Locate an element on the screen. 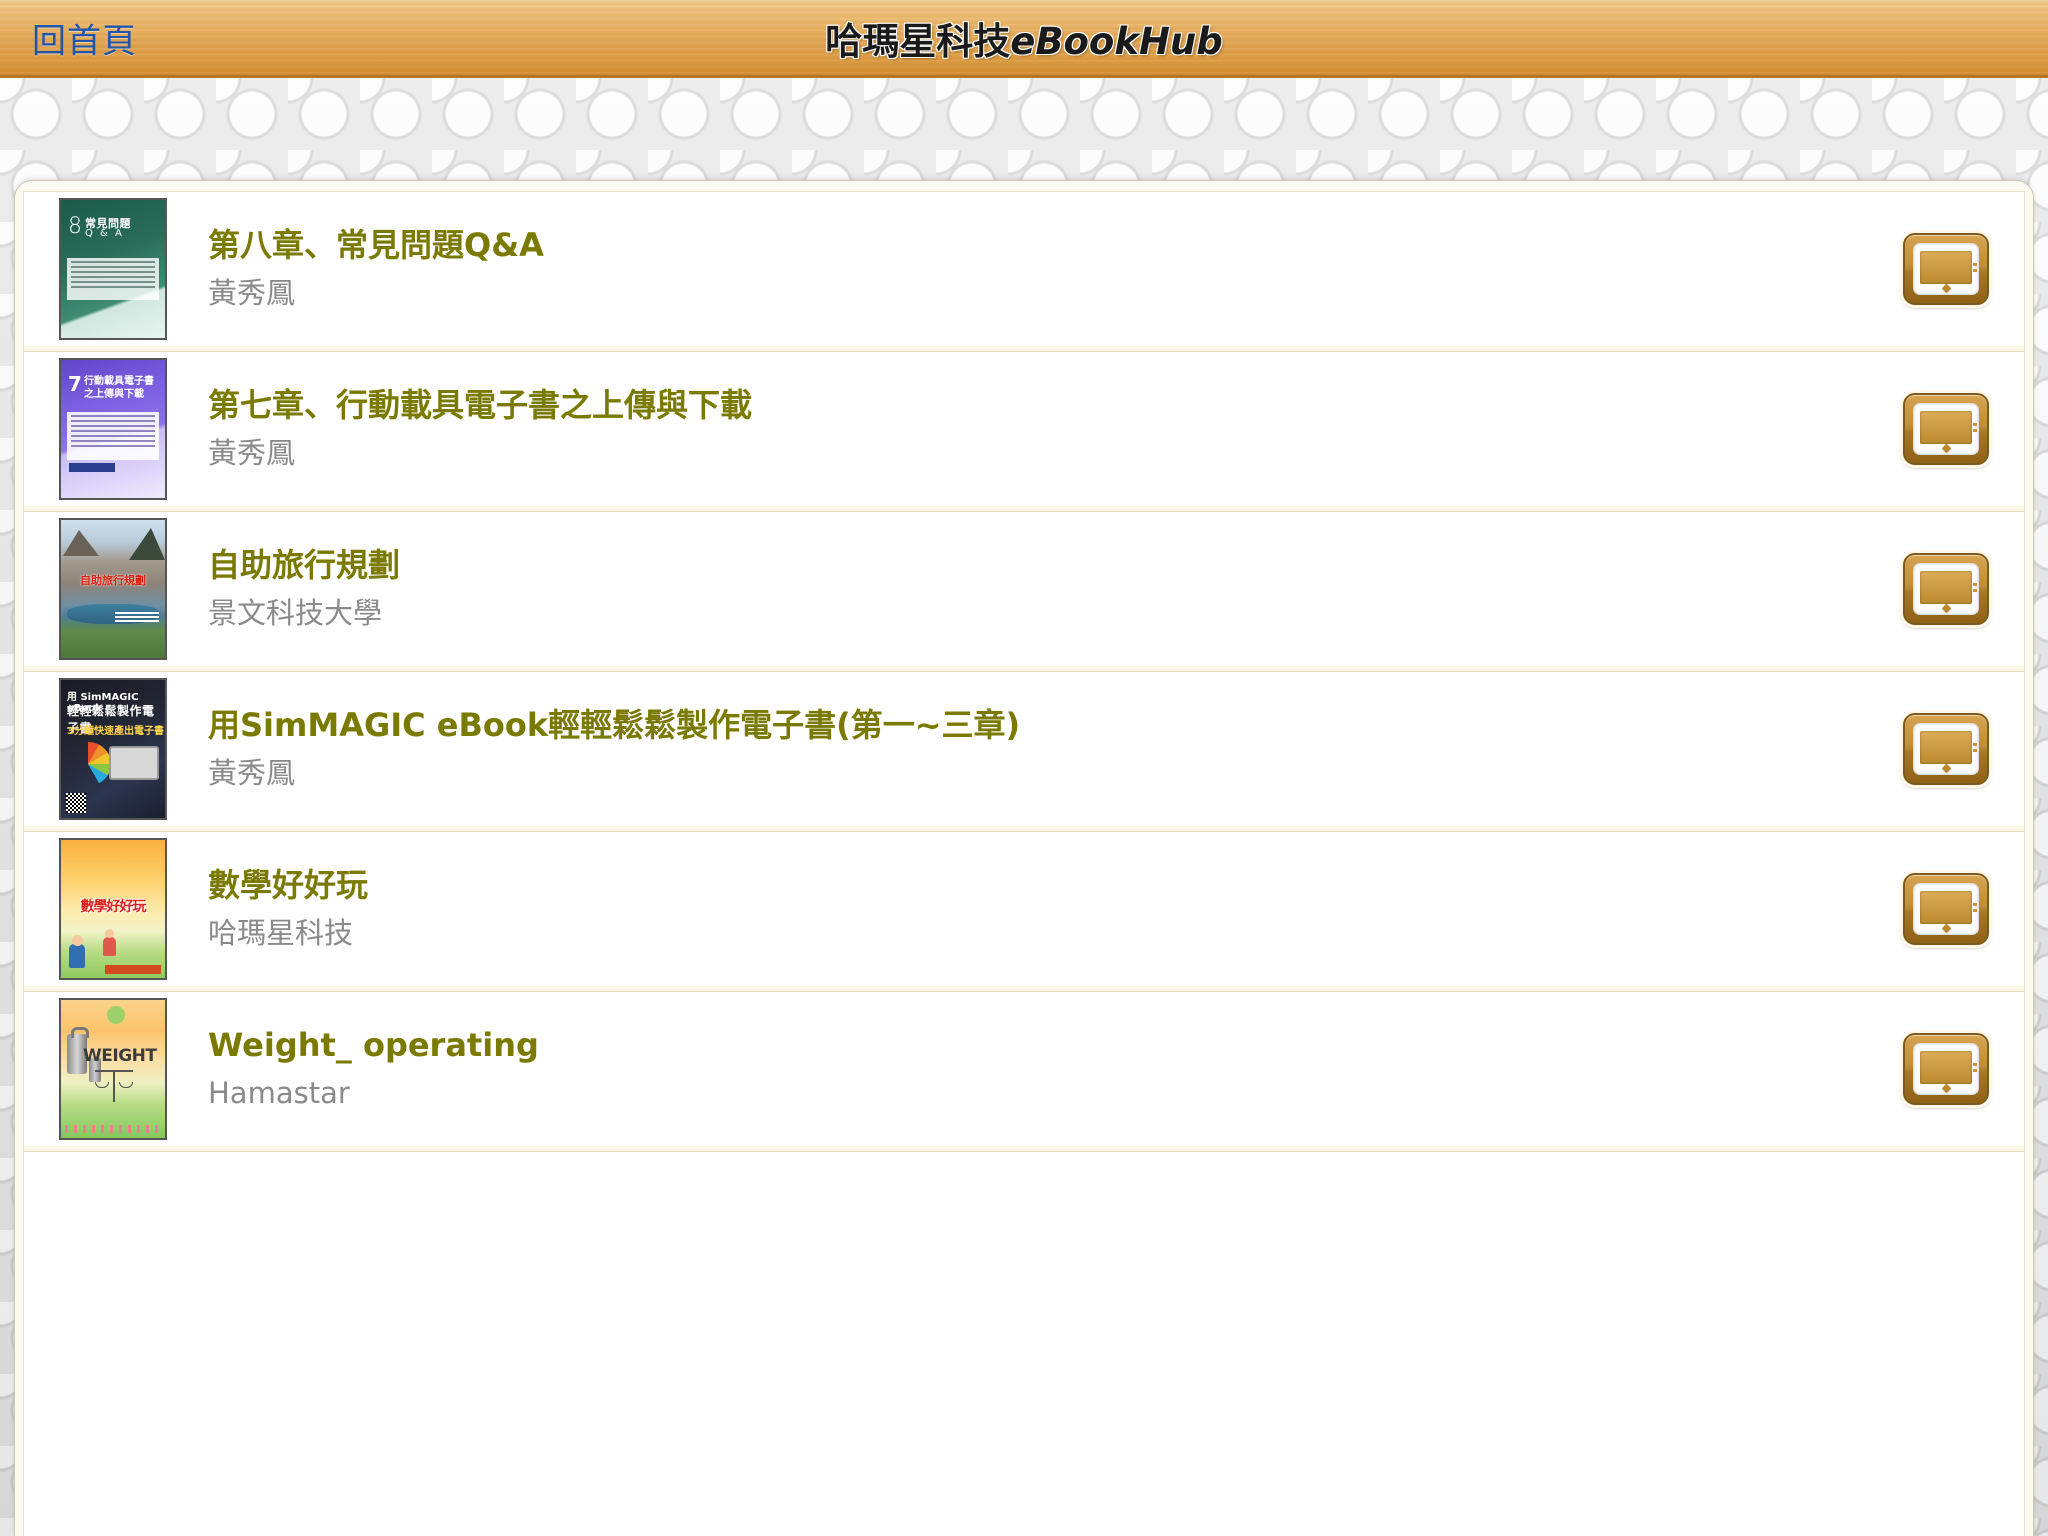 The height and width of the screenshot is (1536, 2048). page-title-cn: 哈瑪星科技 is located at coordinates (918, 41).